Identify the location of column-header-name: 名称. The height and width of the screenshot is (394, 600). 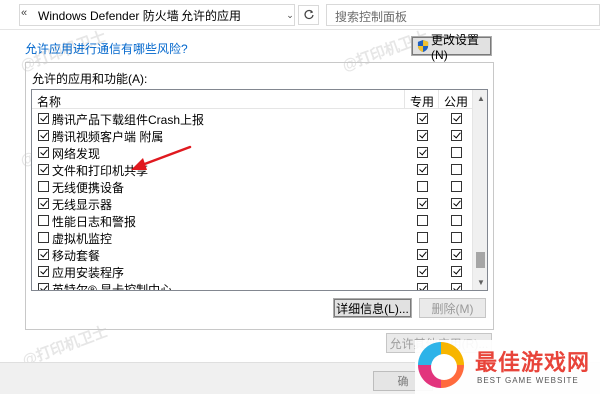
(49, 101).